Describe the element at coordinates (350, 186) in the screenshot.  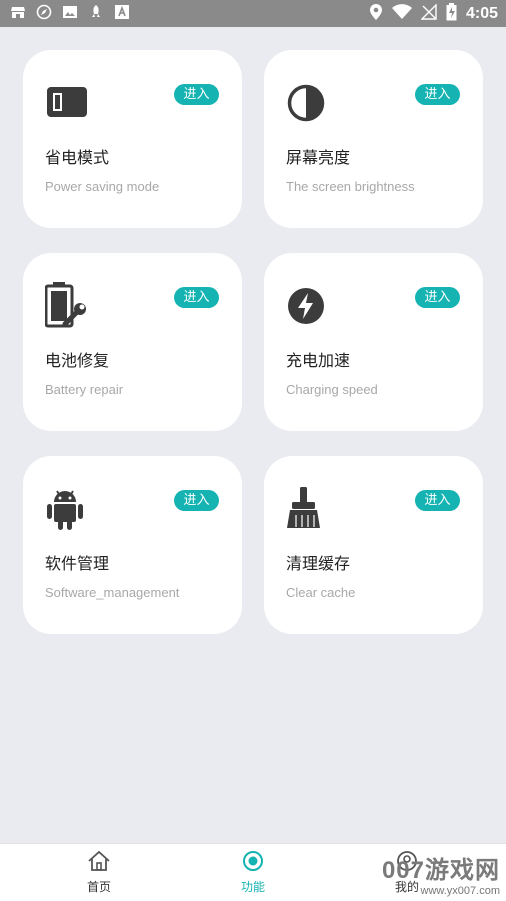
I see `card-subtitle: The screen brightness` at that location.